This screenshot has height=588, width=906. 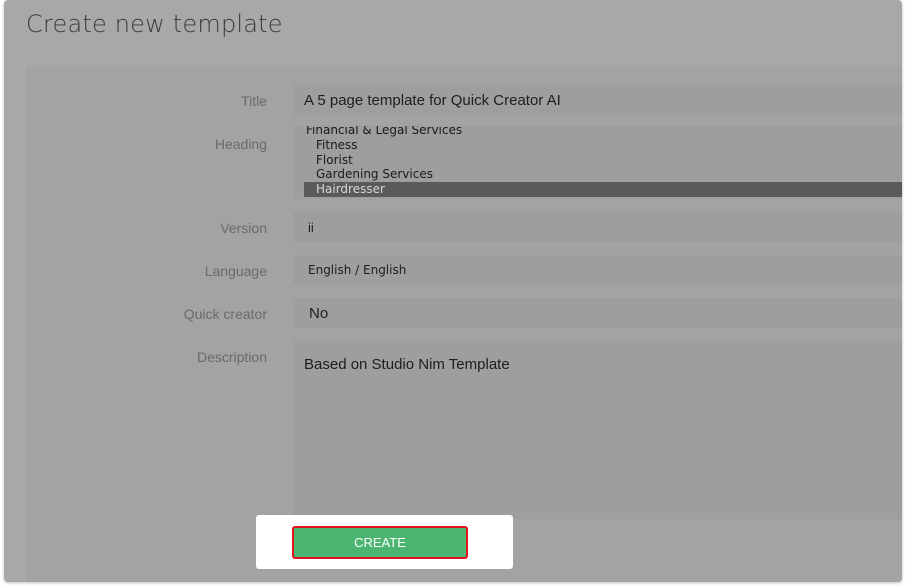 I want to click on heading-option: Florist, so click(x=597, y=160).